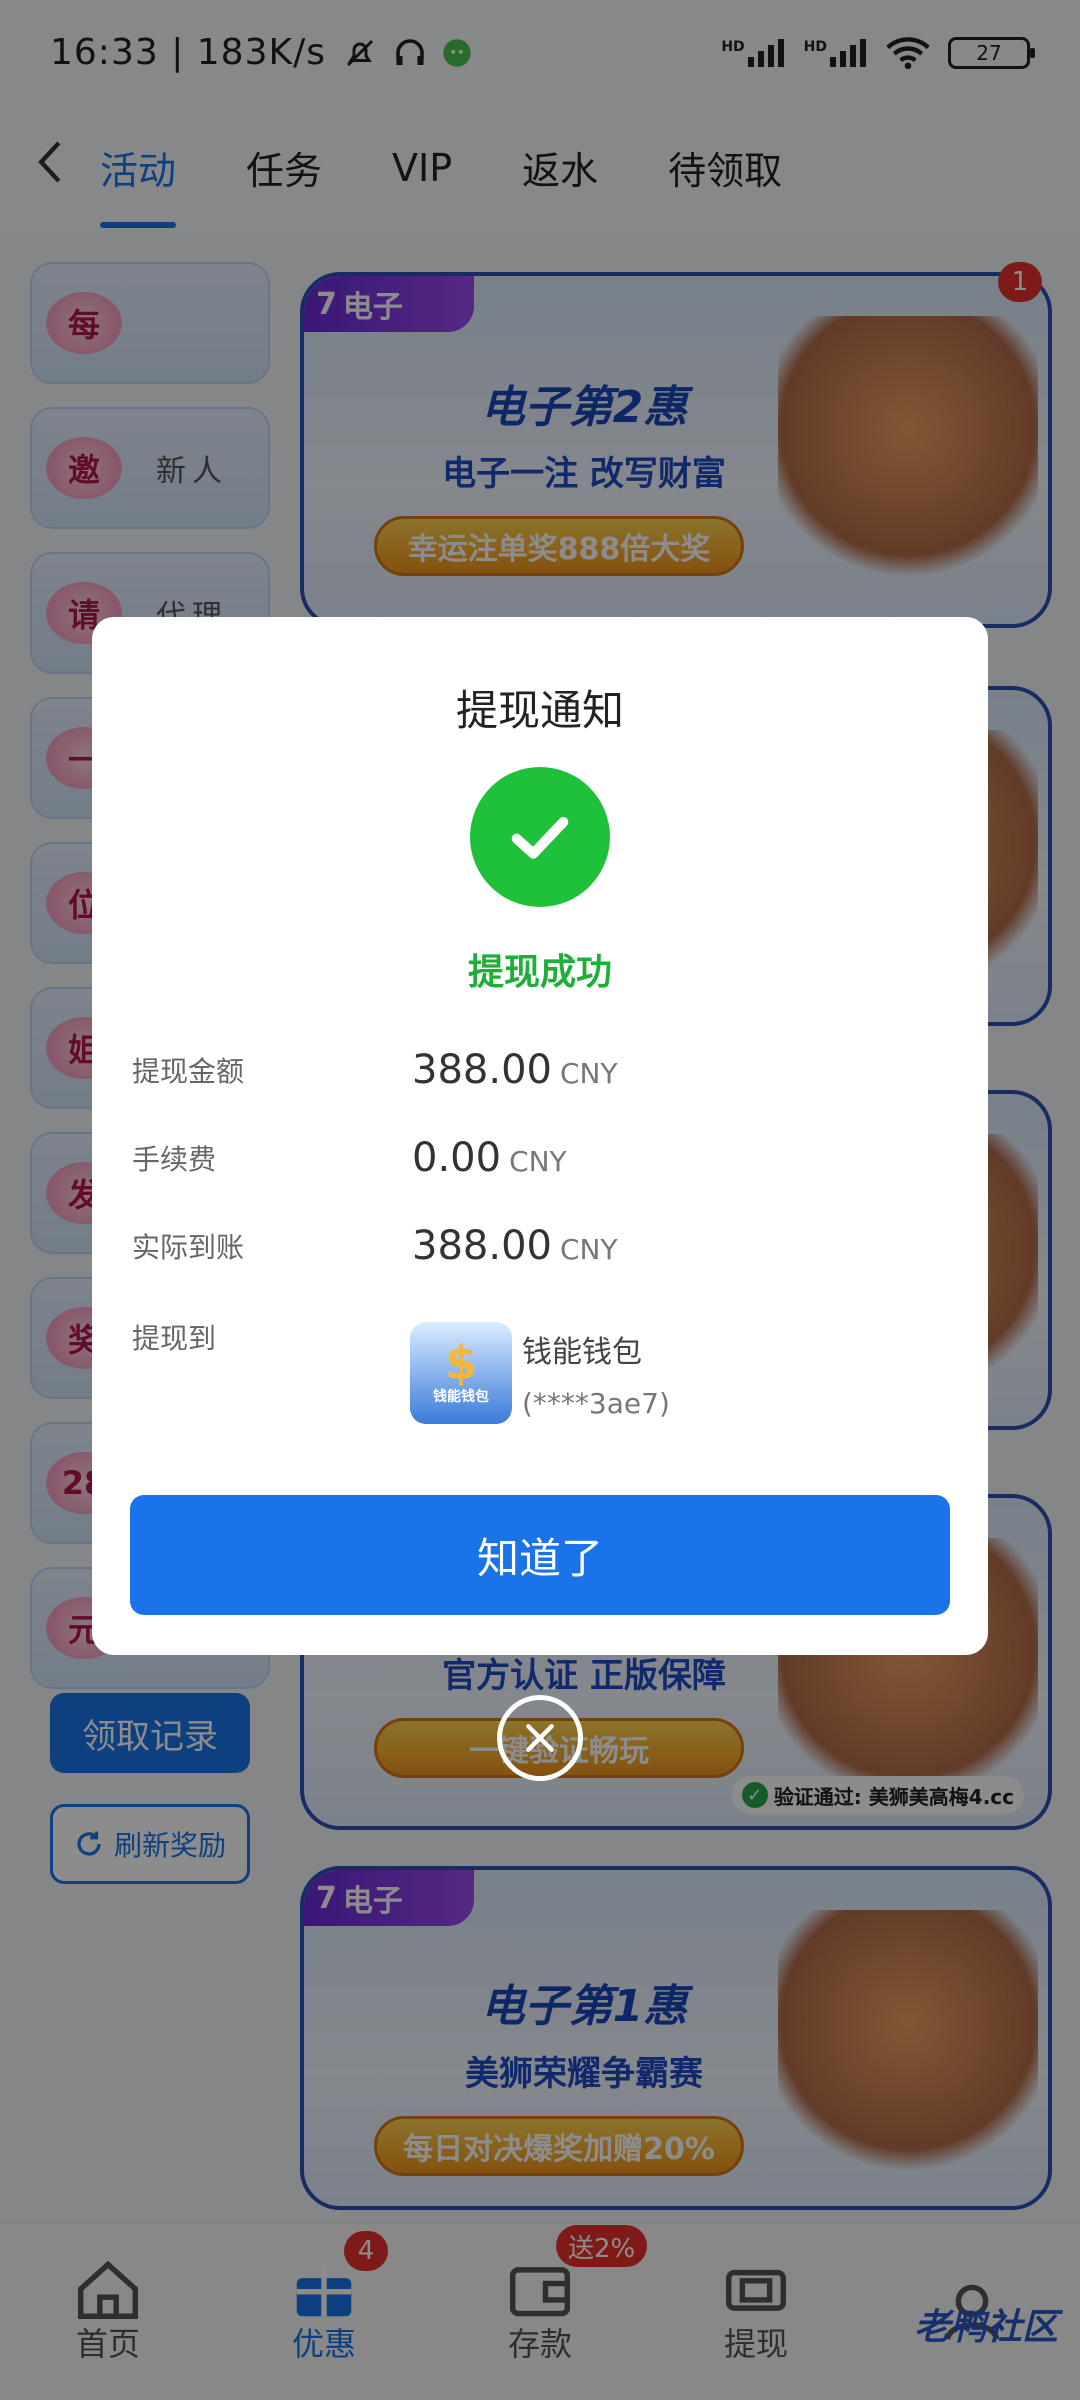 This screenshot has height=2400, width=1080. I want to click on row-actual-received: 实际到账 388.00 CNY, so click(542, 1246).